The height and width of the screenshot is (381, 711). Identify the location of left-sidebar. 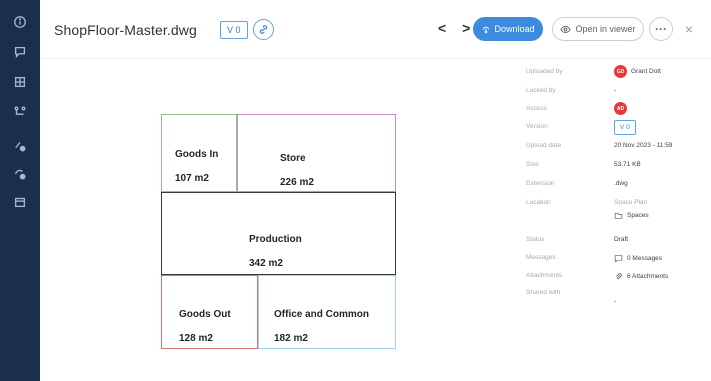
(20, 190).